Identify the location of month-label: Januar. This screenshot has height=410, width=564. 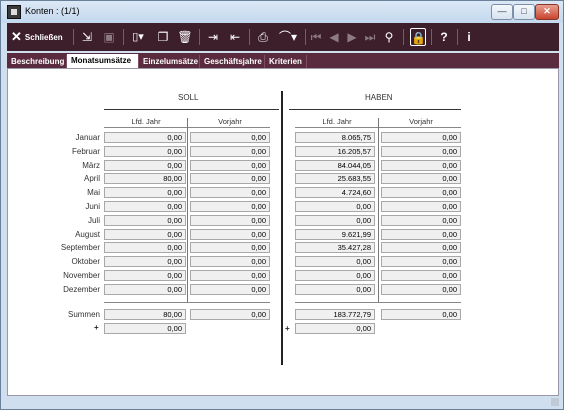
(87, 137).